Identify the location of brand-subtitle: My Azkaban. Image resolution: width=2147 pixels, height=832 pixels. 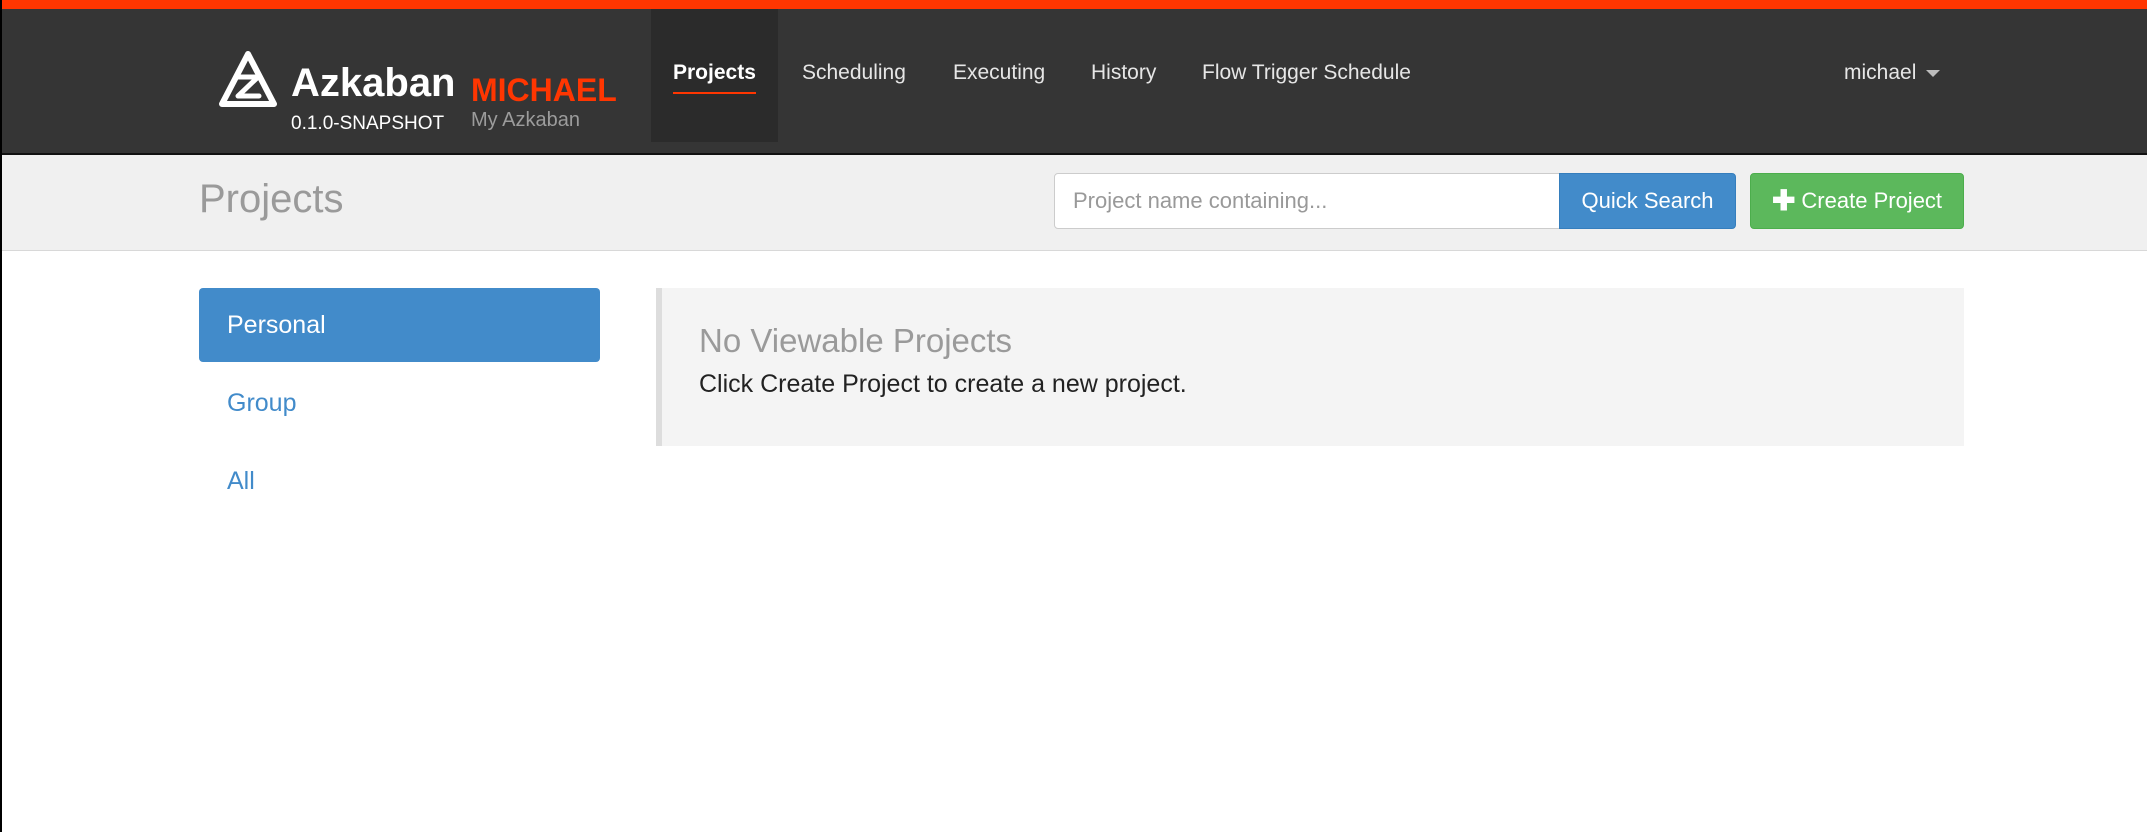
(525, 120).